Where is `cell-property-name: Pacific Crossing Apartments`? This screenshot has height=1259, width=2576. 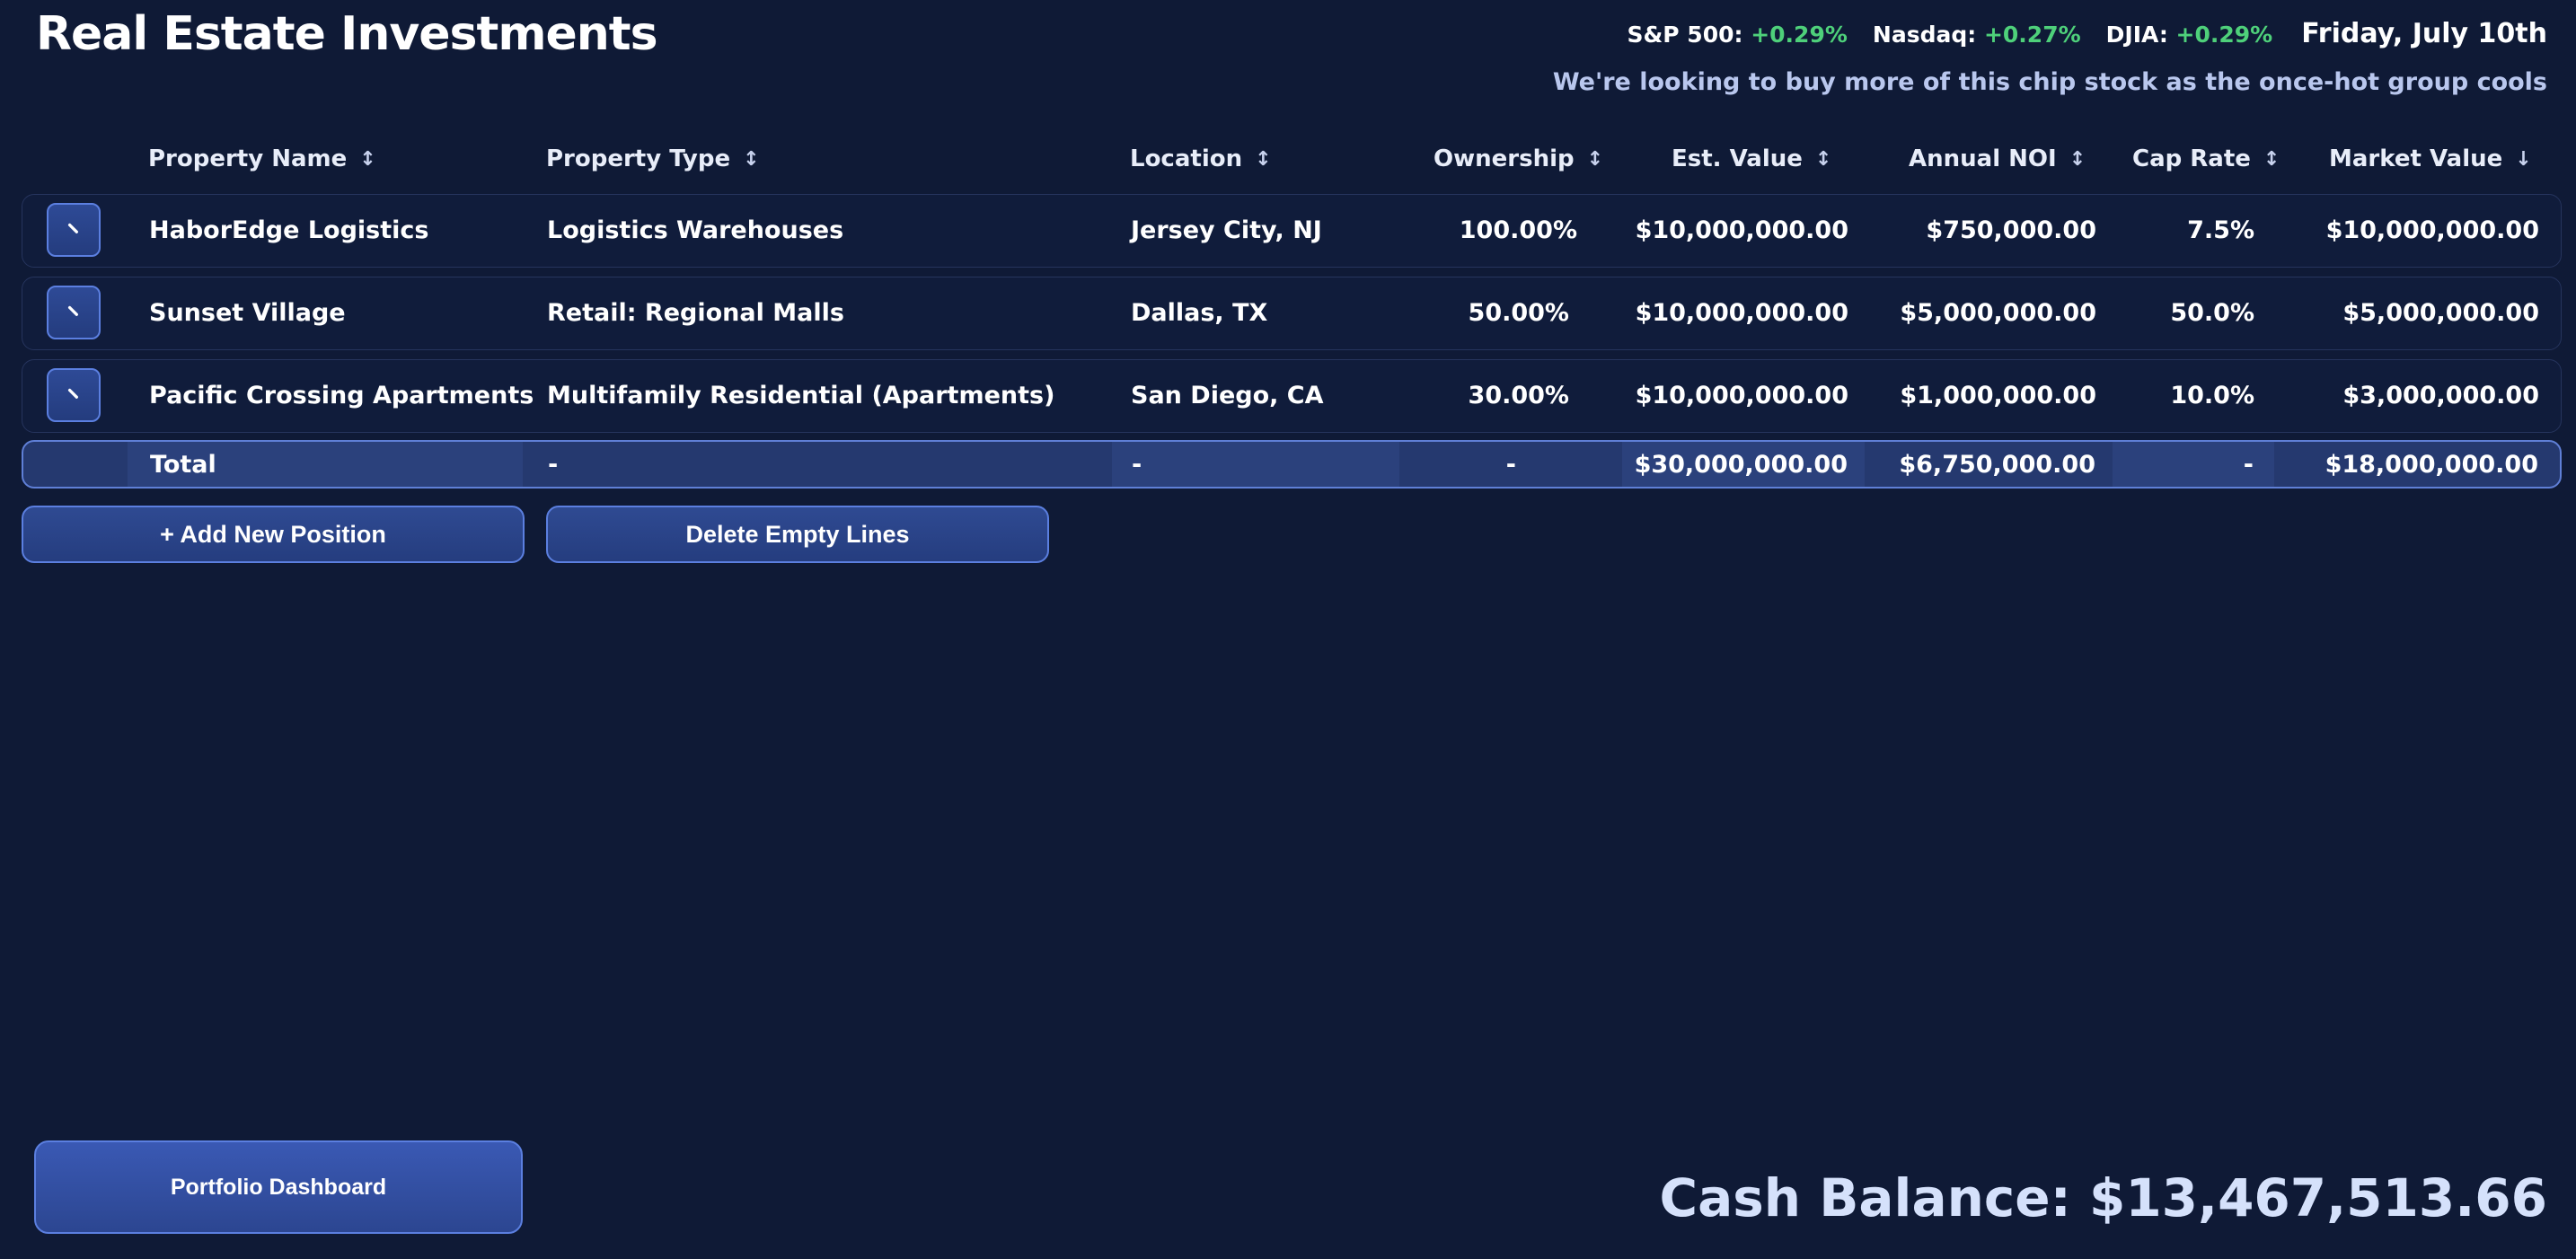 cell-property-name: Pacific Crossing Apartments is located at coordinates (341, 395).